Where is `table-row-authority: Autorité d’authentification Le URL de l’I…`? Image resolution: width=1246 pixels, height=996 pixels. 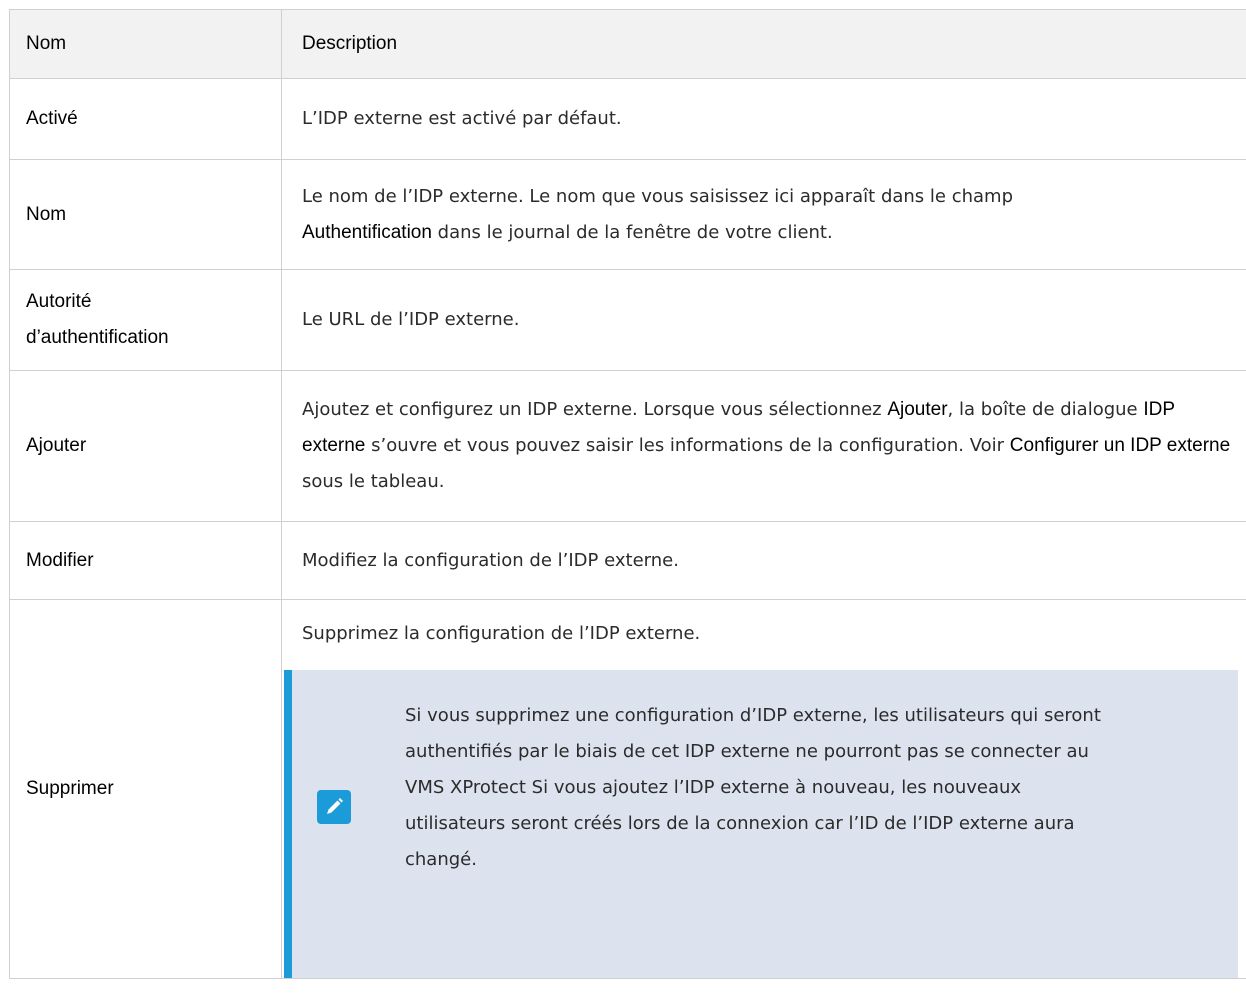 table-row-authority: Autorité d’authentification Le URL de l’I… is located at coordinates (627, 320).